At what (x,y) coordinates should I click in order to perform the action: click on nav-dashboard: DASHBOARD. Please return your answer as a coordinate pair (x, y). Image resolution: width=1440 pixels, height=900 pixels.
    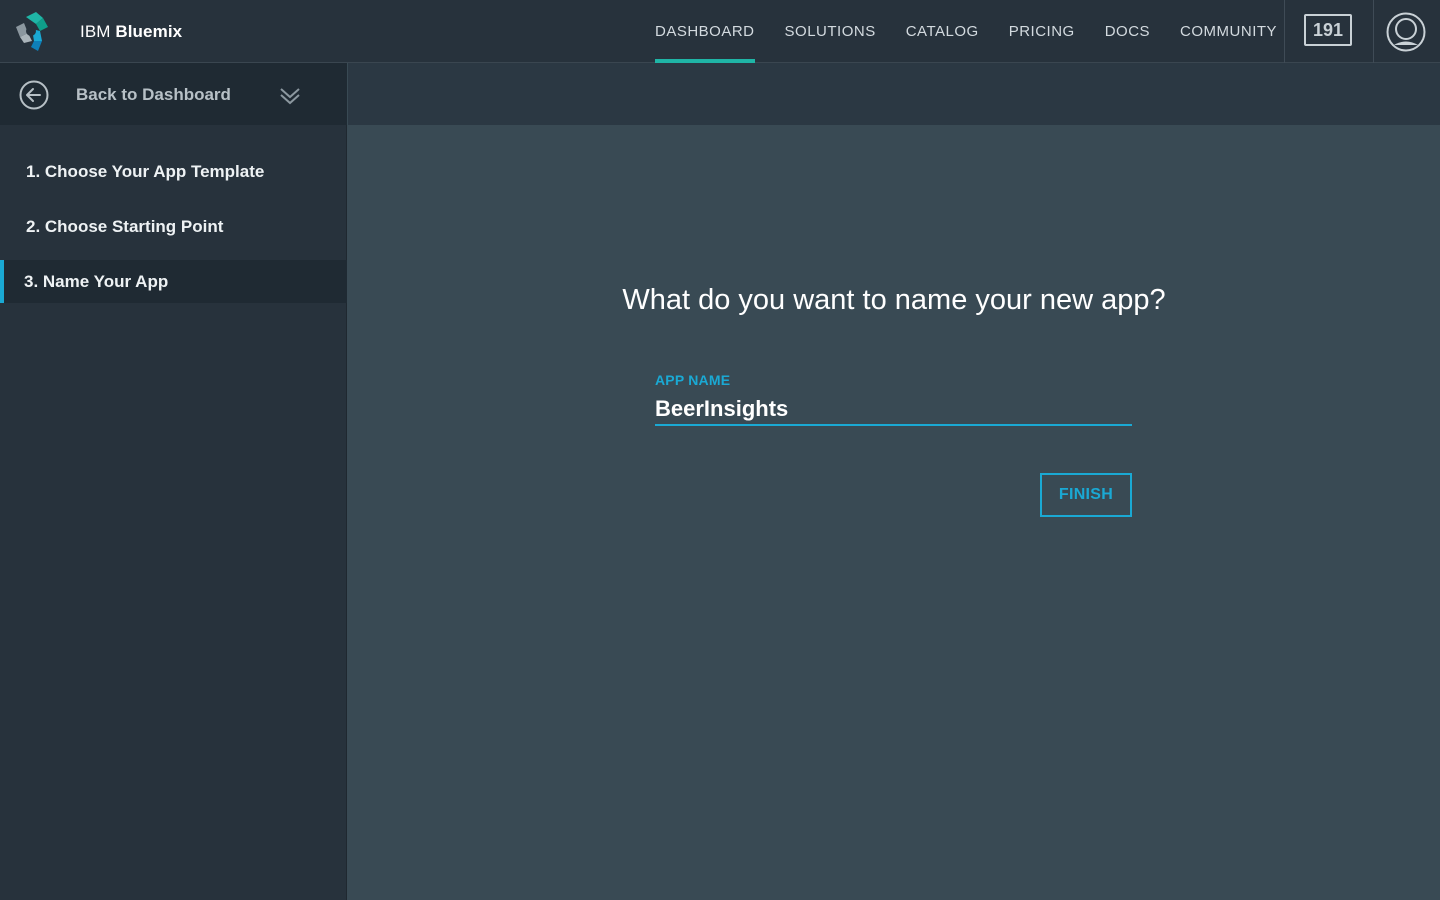
    Looking at the image, I should click on (705, 31).